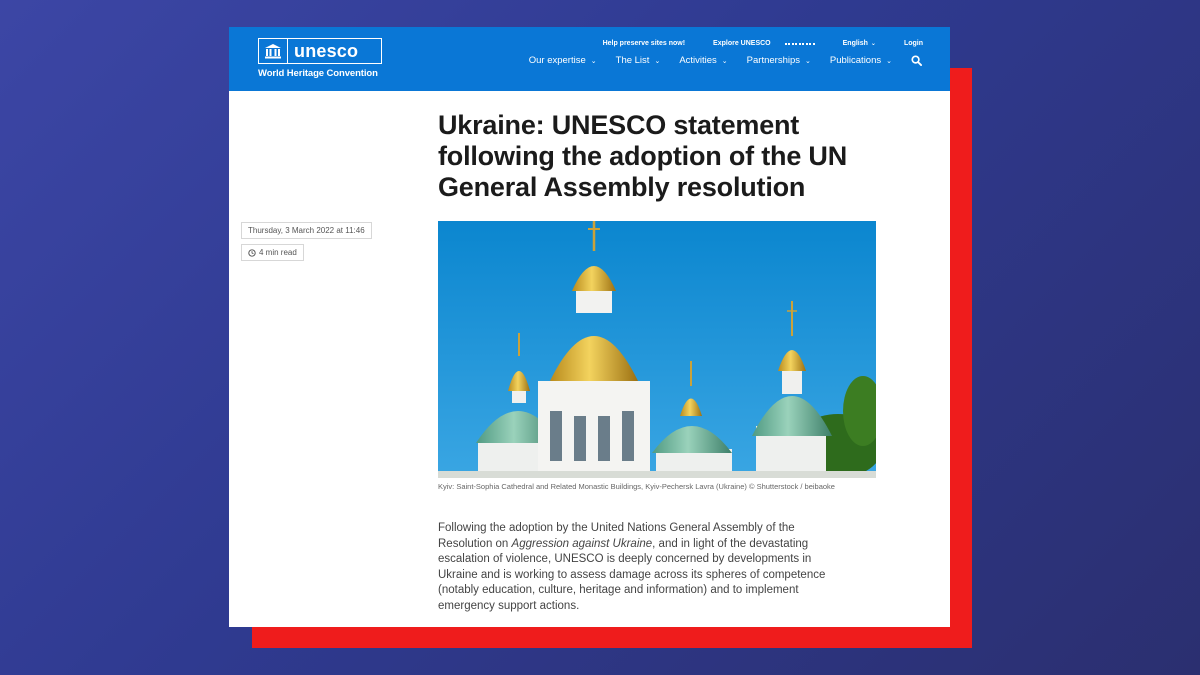 The height and width of the screenshot is (675, 1200). What do you see at coordinates (916, 60) in the screenshot?
I see `search-icon` at bounding box center [916, 60].